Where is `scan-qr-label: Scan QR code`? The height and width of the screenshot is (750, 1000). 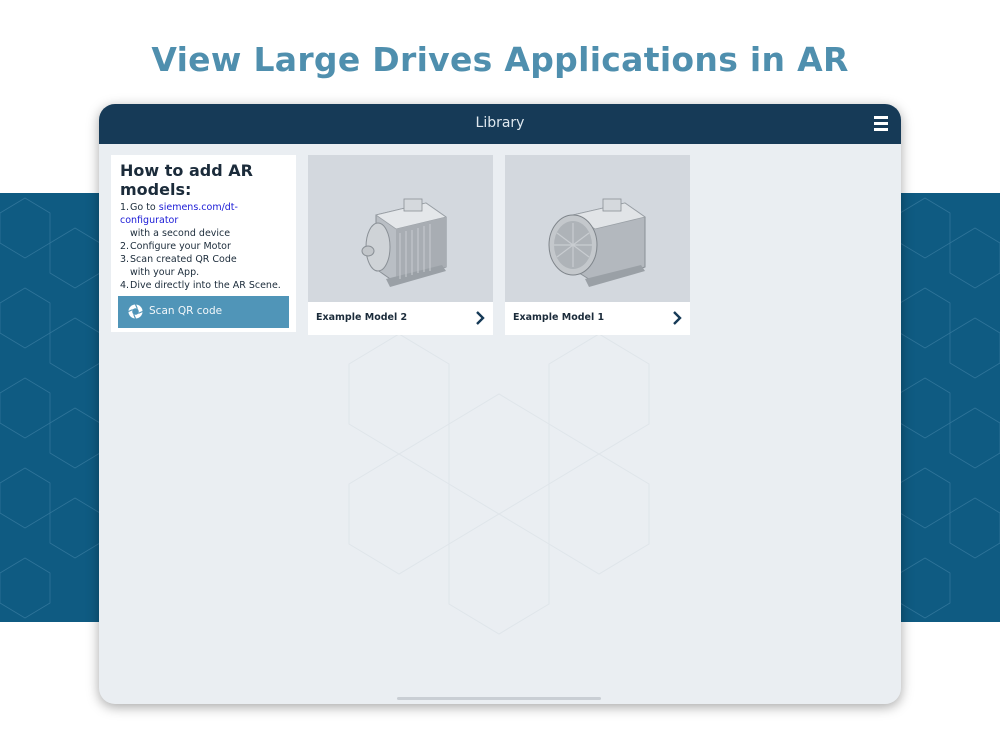 scan-qr-label: Scan QR code is located at coordinates (186, 311).